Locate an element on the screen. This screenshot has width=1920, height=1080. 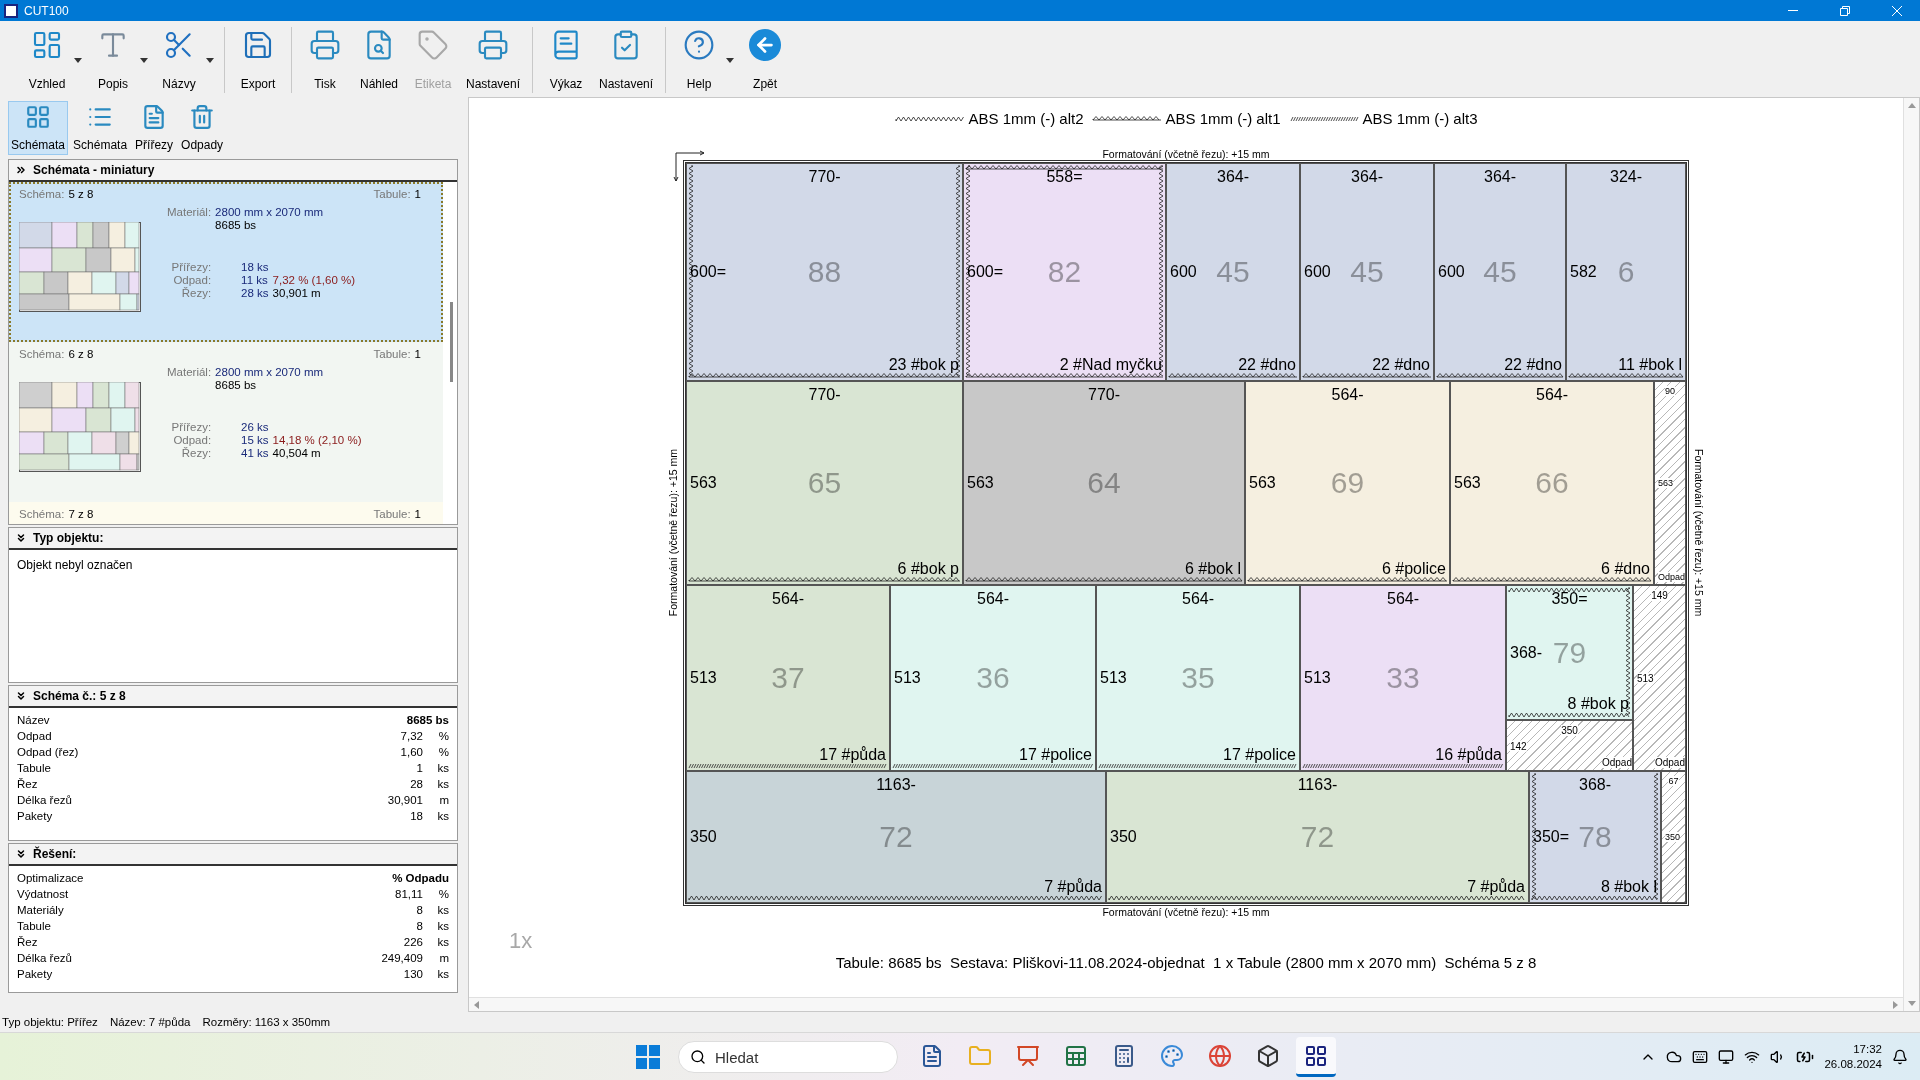
bell-icon is located at coordinates (1900, 1057).